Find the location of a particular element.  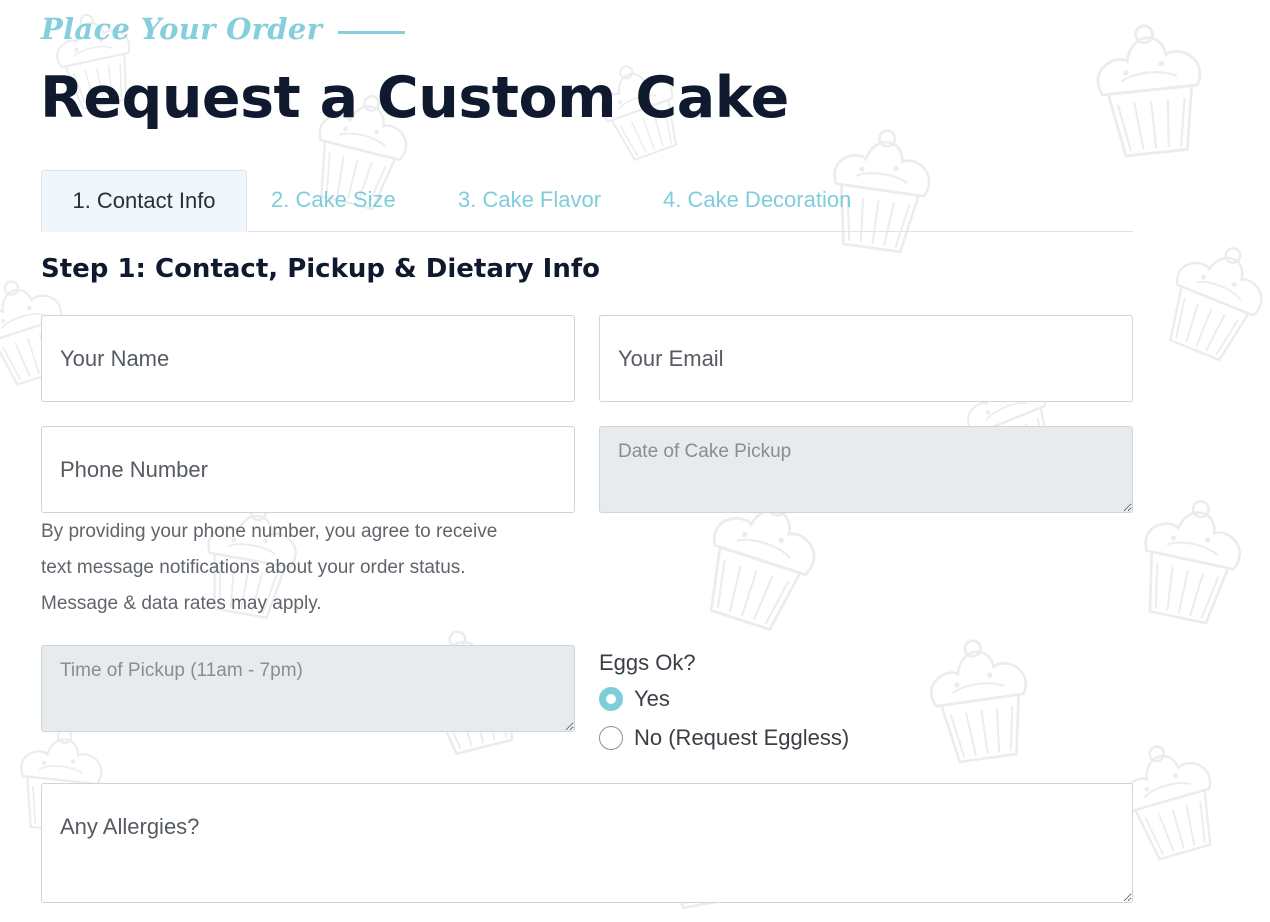

eggs-no-option: No (Request Eggless) is located at coordinates (724, 738).